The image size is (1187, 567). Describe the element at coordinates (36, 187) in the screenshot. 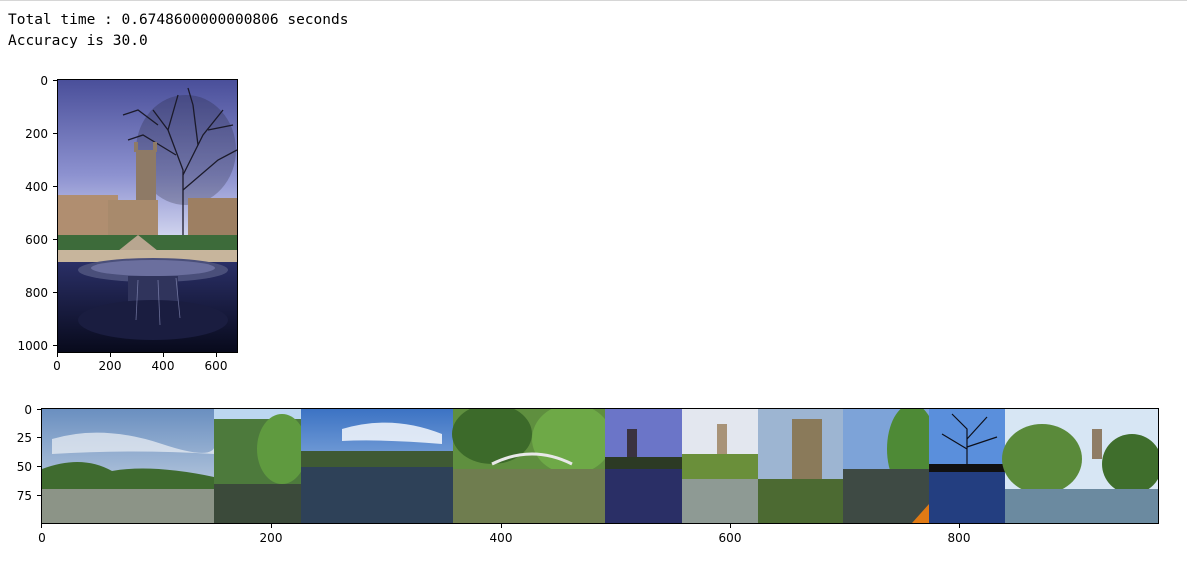

I see `y-tick-label: 400` at that location.